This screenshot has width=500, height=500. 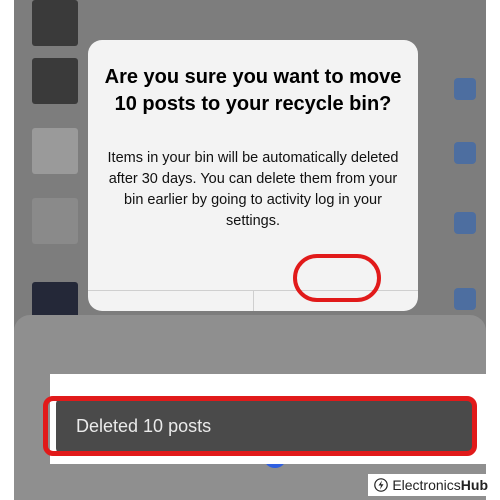 I want to click on dialog-button-divider, so click(x=253, y=300).